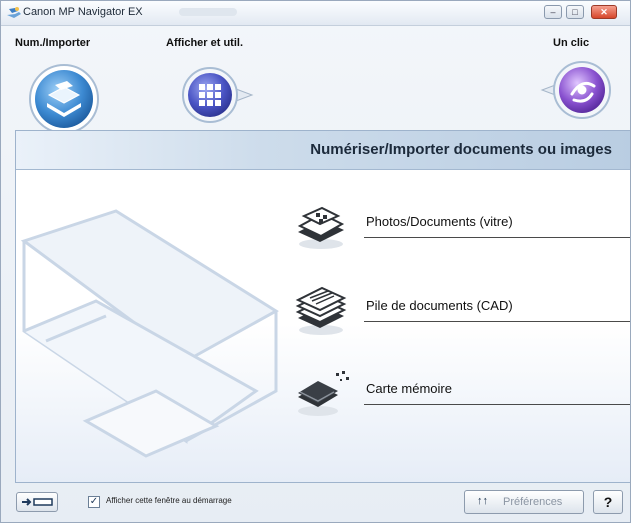 This screenshot has height=523, width=631. I want to click on panel-title: Numériser/Importer documents ou images, so click(461, 149).